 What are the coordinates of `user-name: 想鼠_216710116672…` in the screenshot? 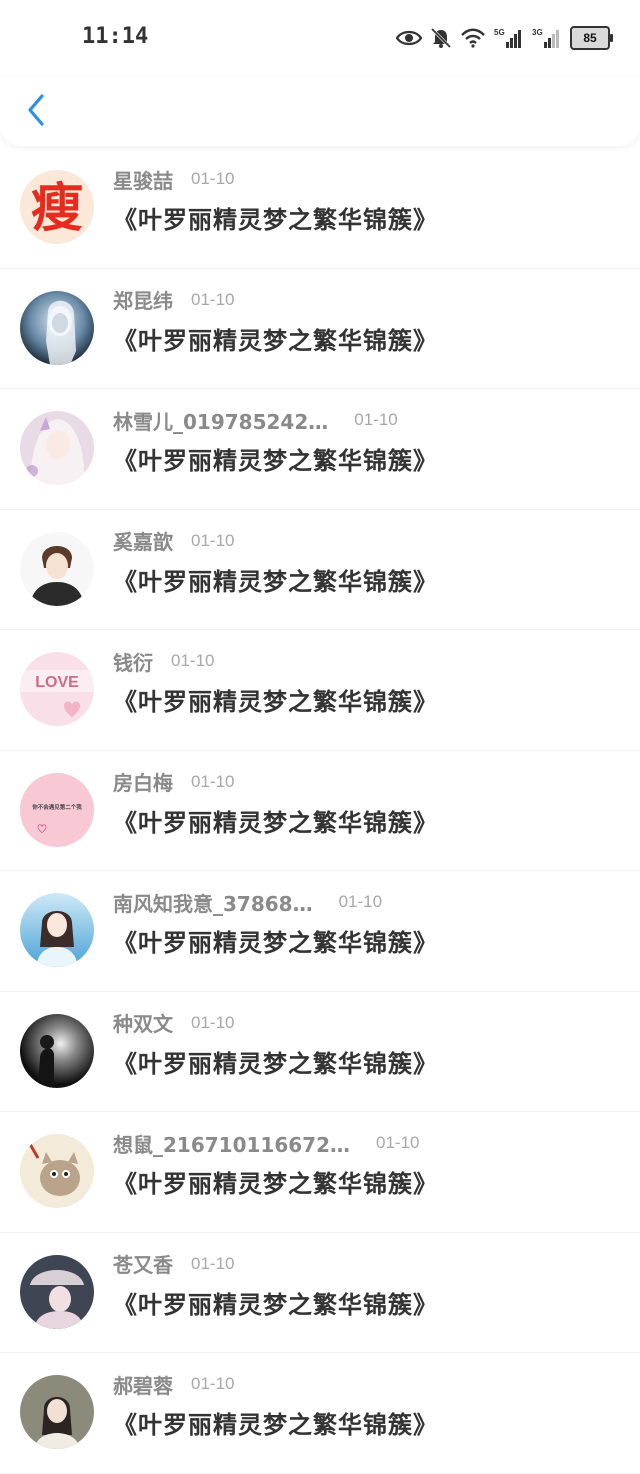 It's located at (231, 1143).